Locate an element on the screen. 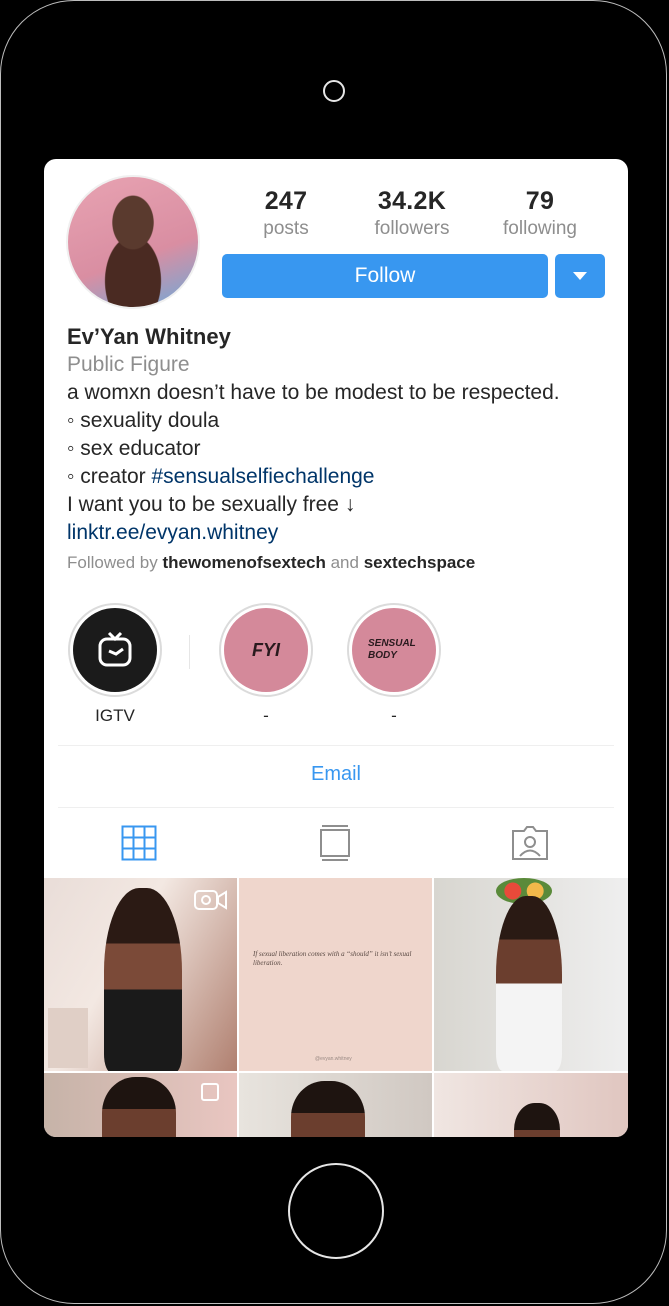 This screenshot has height=1306, width=669. highlight-sensual-body: SENSUAL BODY - is located at coordinates (394, 664).